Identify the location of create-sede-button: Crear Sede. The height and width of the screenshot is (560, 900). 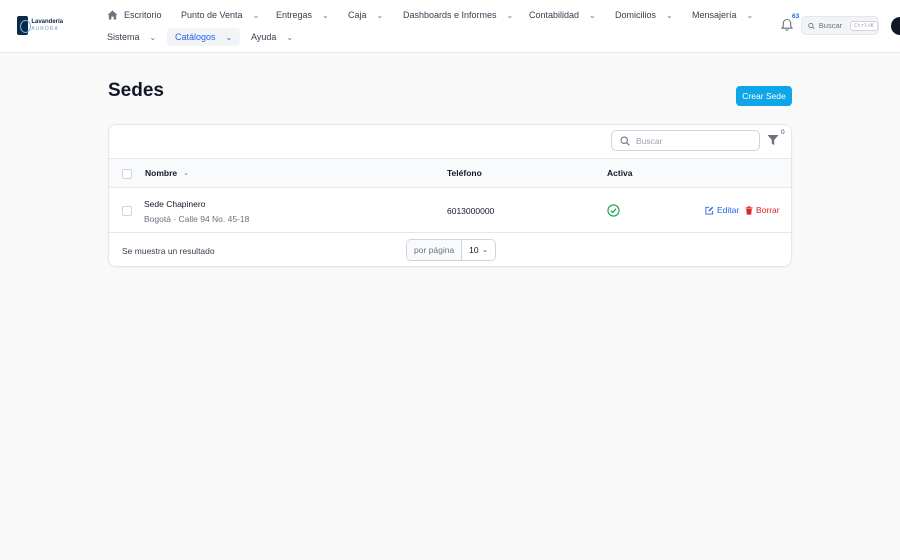
(764, 96).